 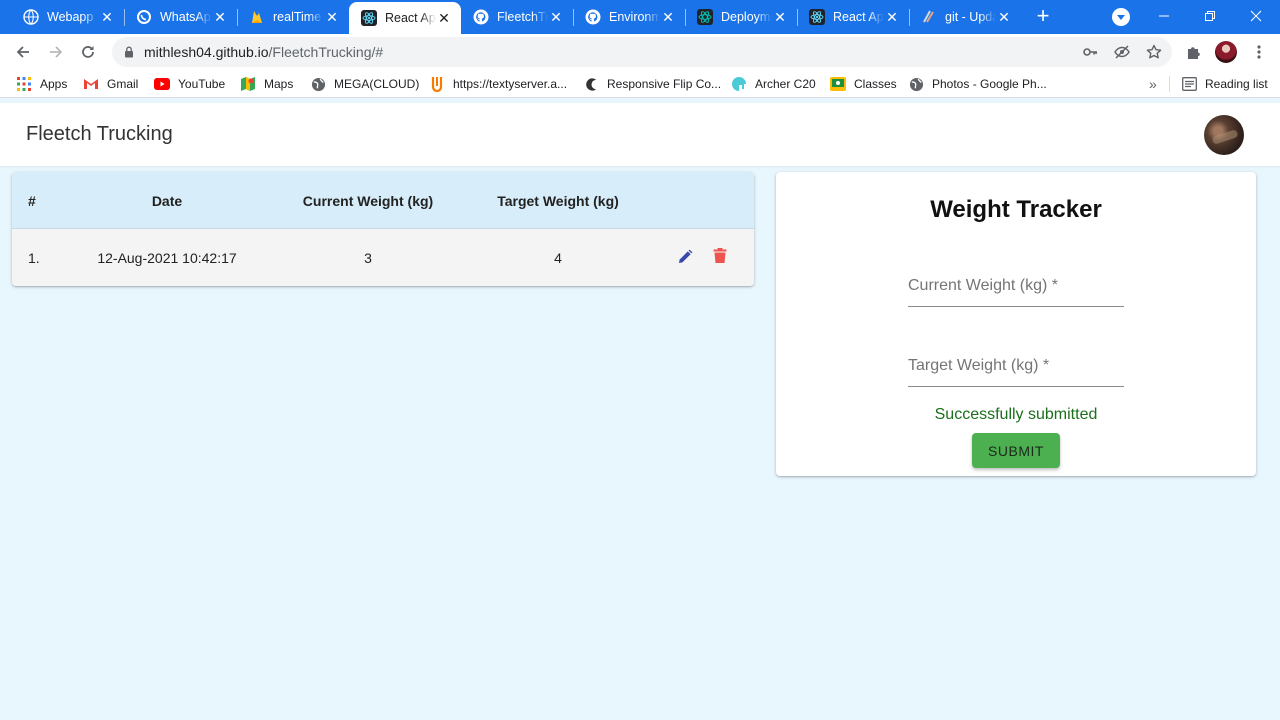 What do you see at coordinates (383, 257) in the screenshot?
I see `table-row: 1. 12-Aug-2021 10:42:17 3 4` at bounding box center [383, 257].